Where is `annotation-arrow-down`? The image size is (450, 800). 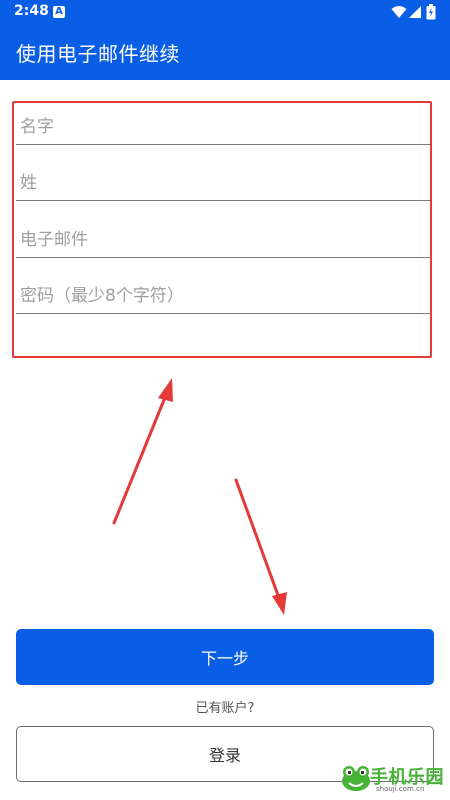
annotation-arrow-down is located at coordinates (260, 546).